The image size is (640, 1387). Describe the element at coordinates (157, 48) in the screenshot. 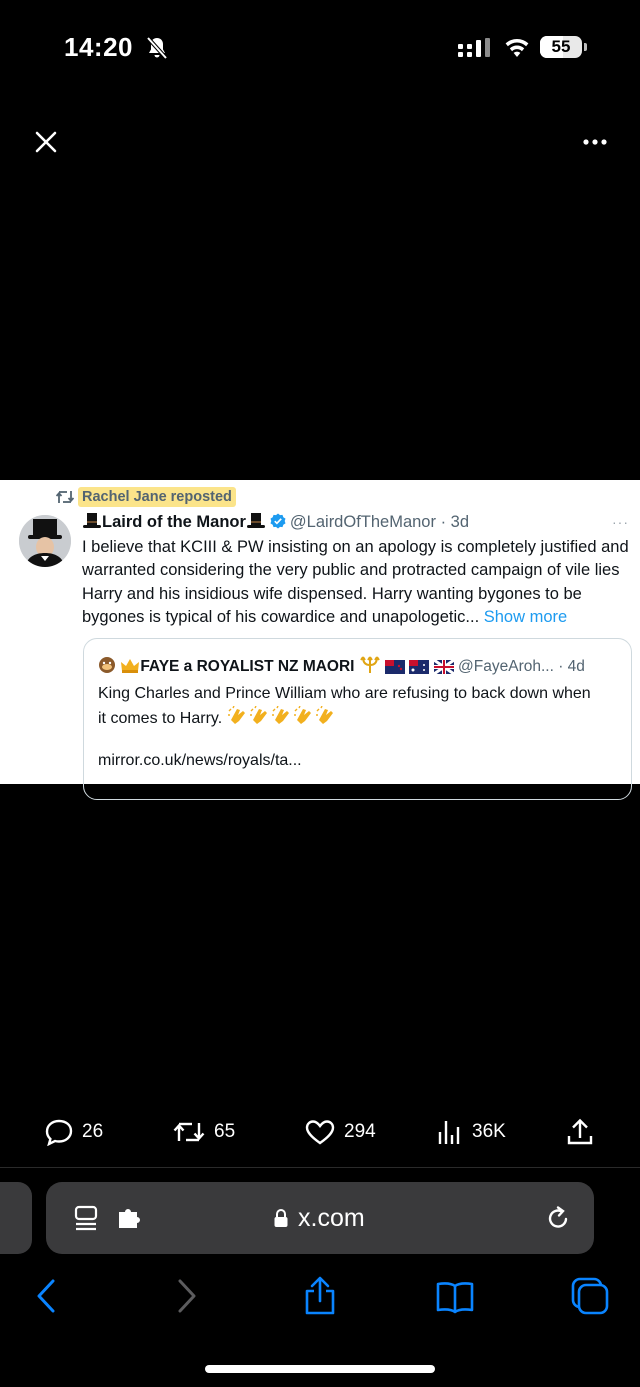

I see `bell-slash-icon` at that location.